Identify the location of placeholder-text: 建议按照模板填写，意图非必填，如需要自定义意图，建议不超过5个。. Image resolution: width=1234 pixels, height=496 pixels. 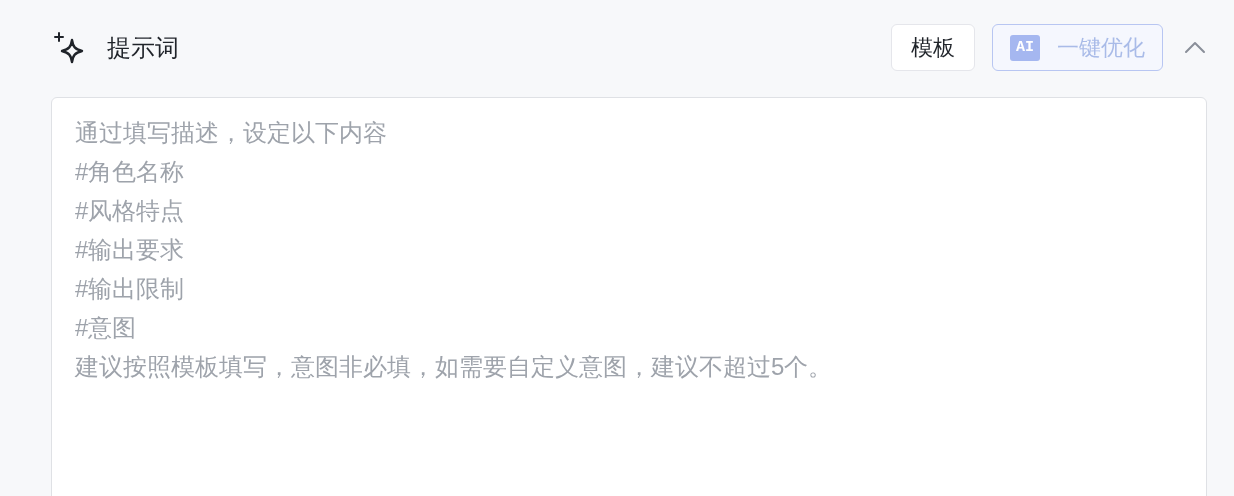
(454, 367).